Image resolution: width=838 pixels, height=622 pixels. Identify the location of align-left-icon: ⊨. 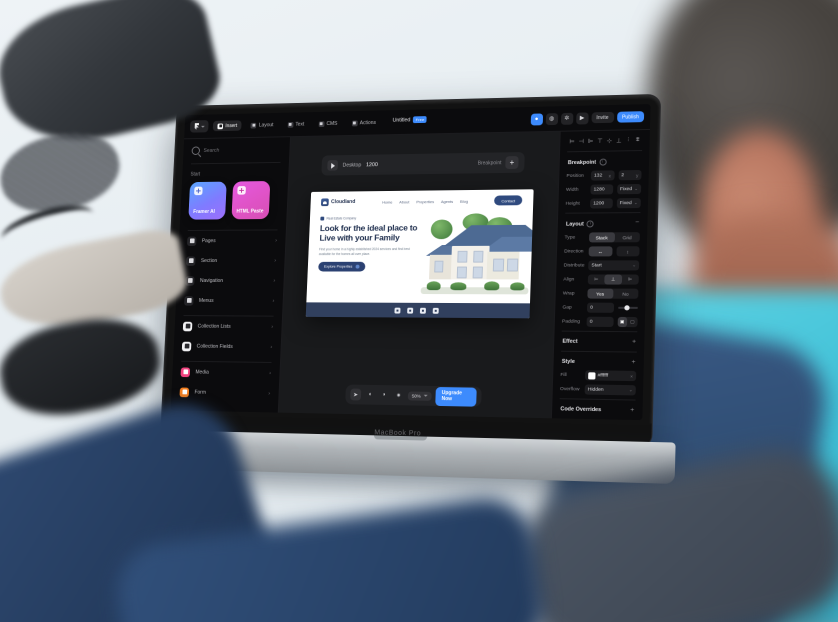
(571, 141).